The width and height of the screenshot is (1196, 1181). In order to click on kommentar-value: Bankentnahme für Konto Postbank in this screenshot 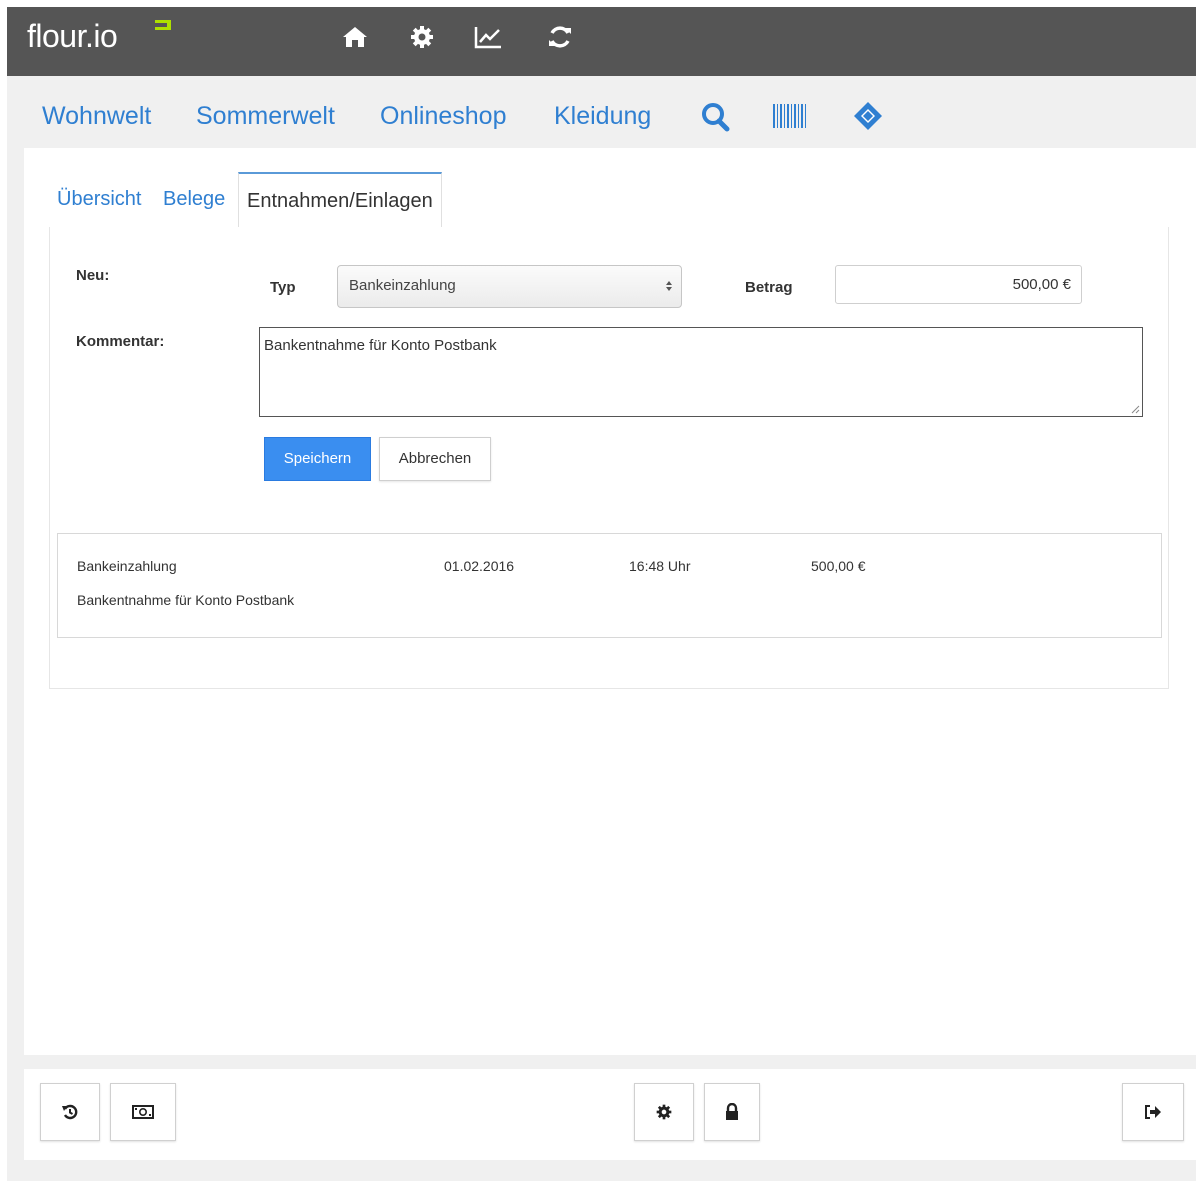, I will do `click(380, 345)`.